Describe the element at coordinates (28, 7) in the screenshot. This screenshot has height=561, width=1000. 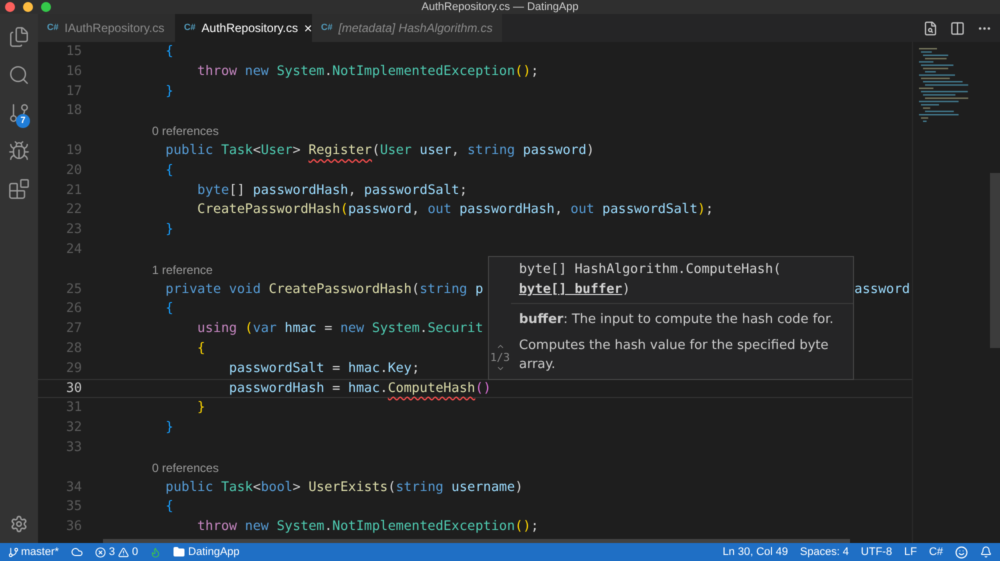
I see `minimize-window-button` at that location.